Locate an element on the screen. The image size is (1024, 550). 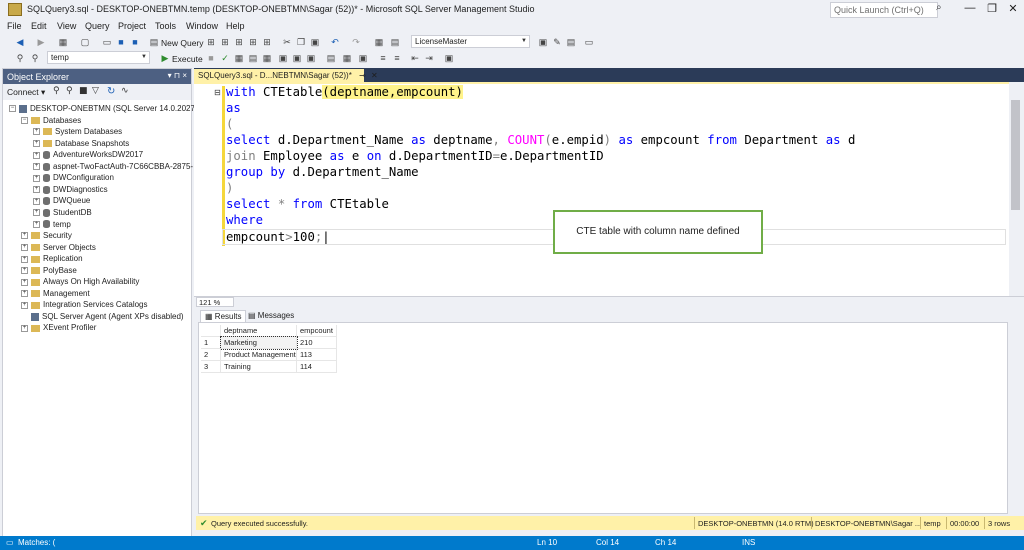
row-number: 3 is located at coordinates (211, 367).